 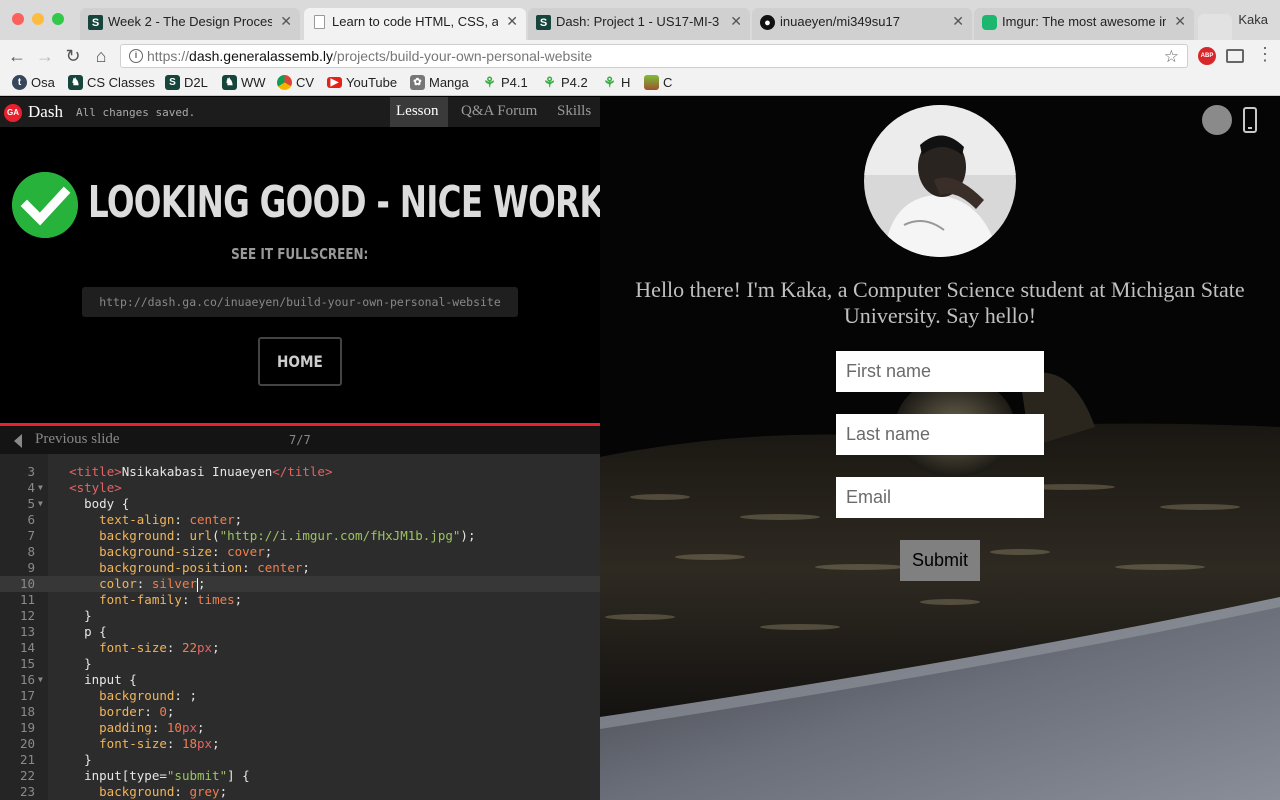 What do you see at coordinates (300, 664) in the screenshot?
I see `code-line: 15 }` at bounding box center [300, 664].